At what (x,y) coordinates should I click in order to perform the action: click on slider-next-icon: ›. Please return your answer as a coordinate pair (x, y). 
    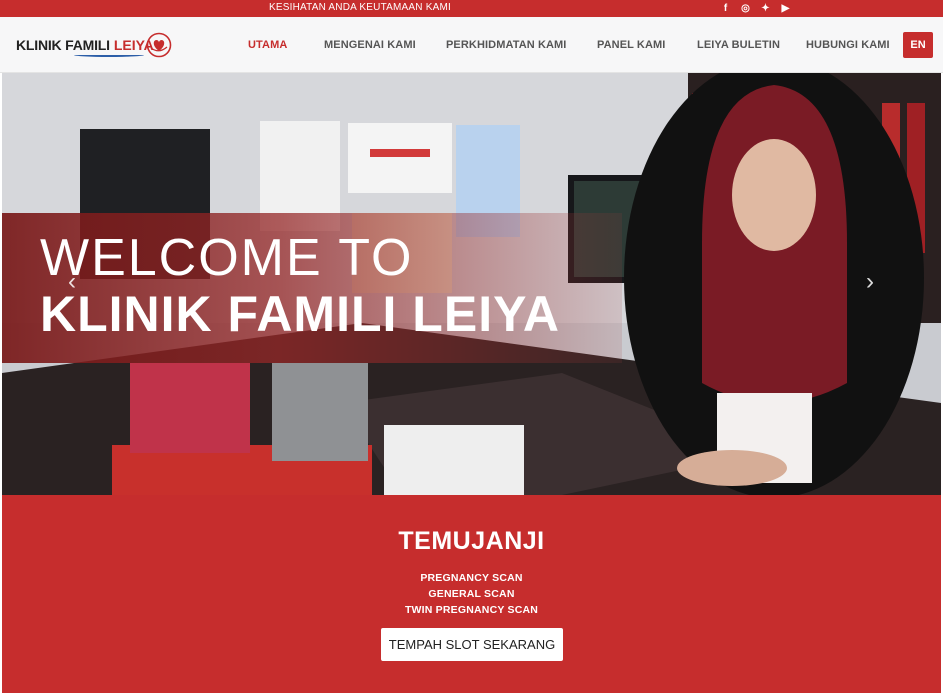
    Looking at the image, I should click on (870, 282).